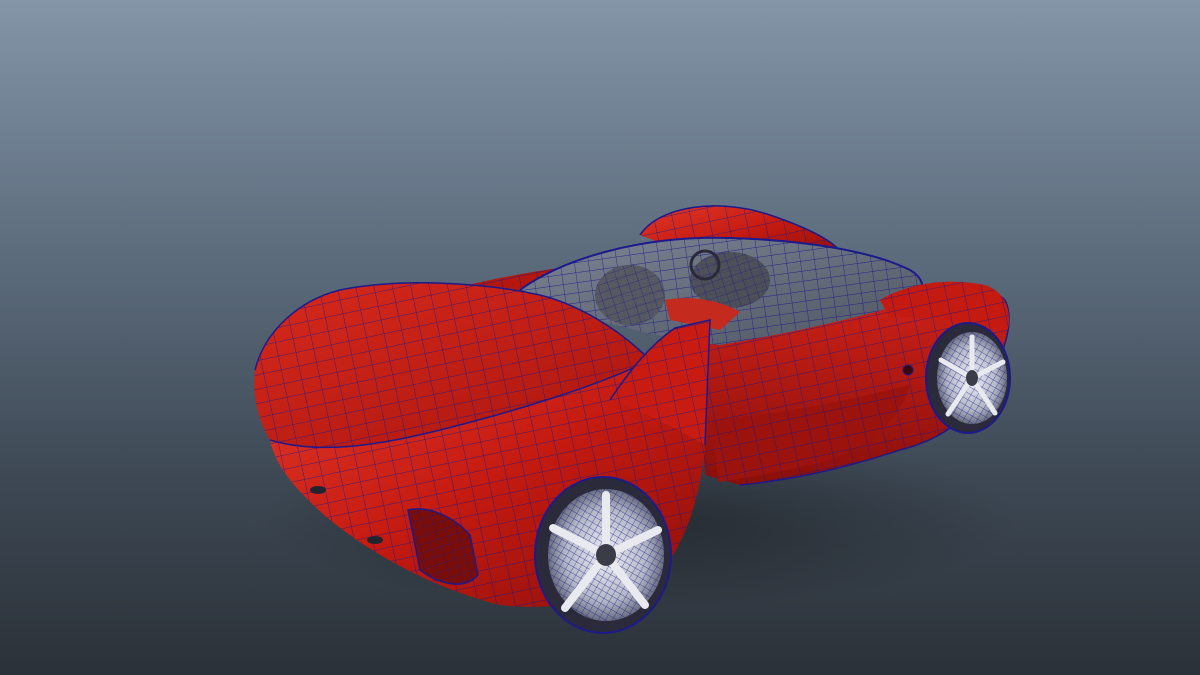  I want to click on rear-hub-icon, so click(972, 378).